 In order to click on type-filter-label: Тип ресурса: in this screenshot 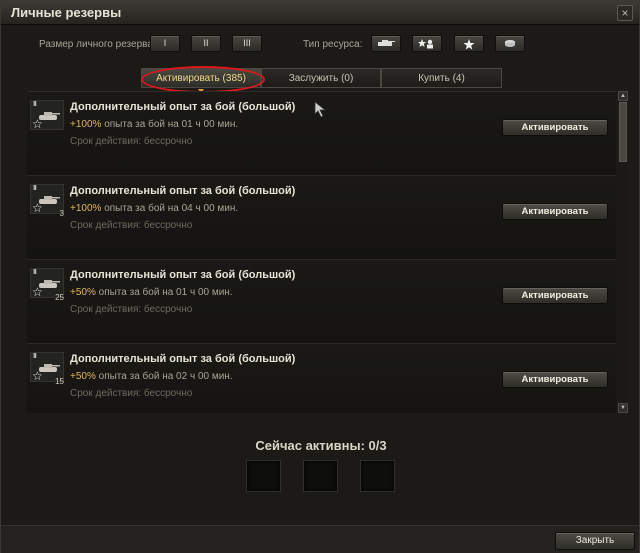, I will do `click(333, 44)`.